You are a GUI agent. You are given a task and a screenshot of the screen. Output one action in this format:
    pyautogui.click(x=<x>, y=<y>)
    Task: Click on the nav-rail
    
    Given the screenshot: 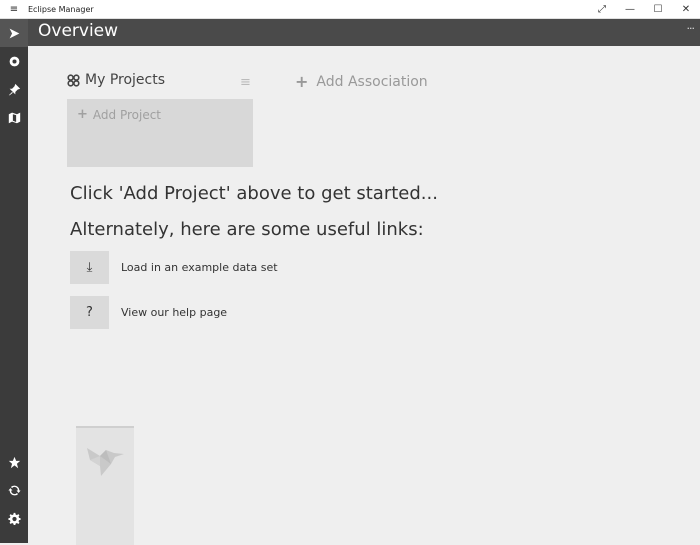 What is the action you would take?
    pyautogui.click(x=14, y=281)
    